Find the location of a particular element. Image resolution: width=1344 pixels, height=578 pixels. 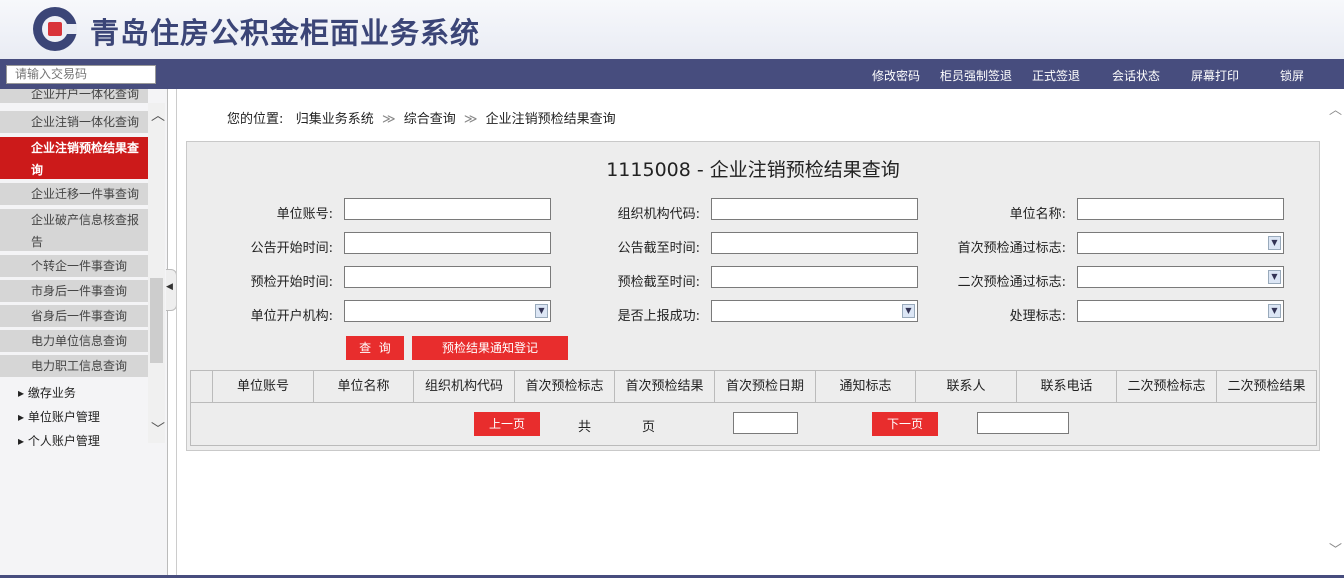

change-password-link: 修改密码 is located at coordinates (896, 75).